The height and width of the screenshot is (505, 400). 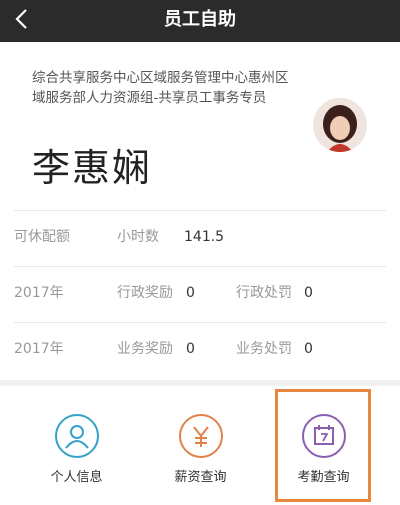 I want to click on quota-row: 可休配额 小时数 141.5, so click(x=200, y=237).